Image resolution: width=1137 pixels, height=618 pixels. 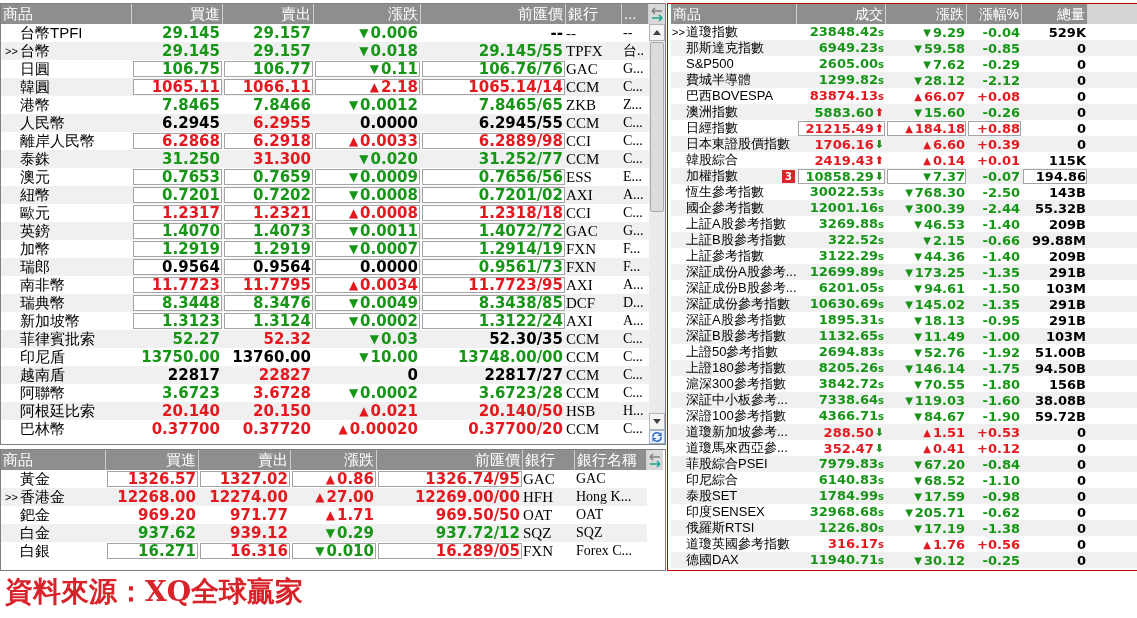 What do you see at coordinates (248, 497) in the screenshot?
I see `ask-price: 12274.00` at bounding box center [248, 497].